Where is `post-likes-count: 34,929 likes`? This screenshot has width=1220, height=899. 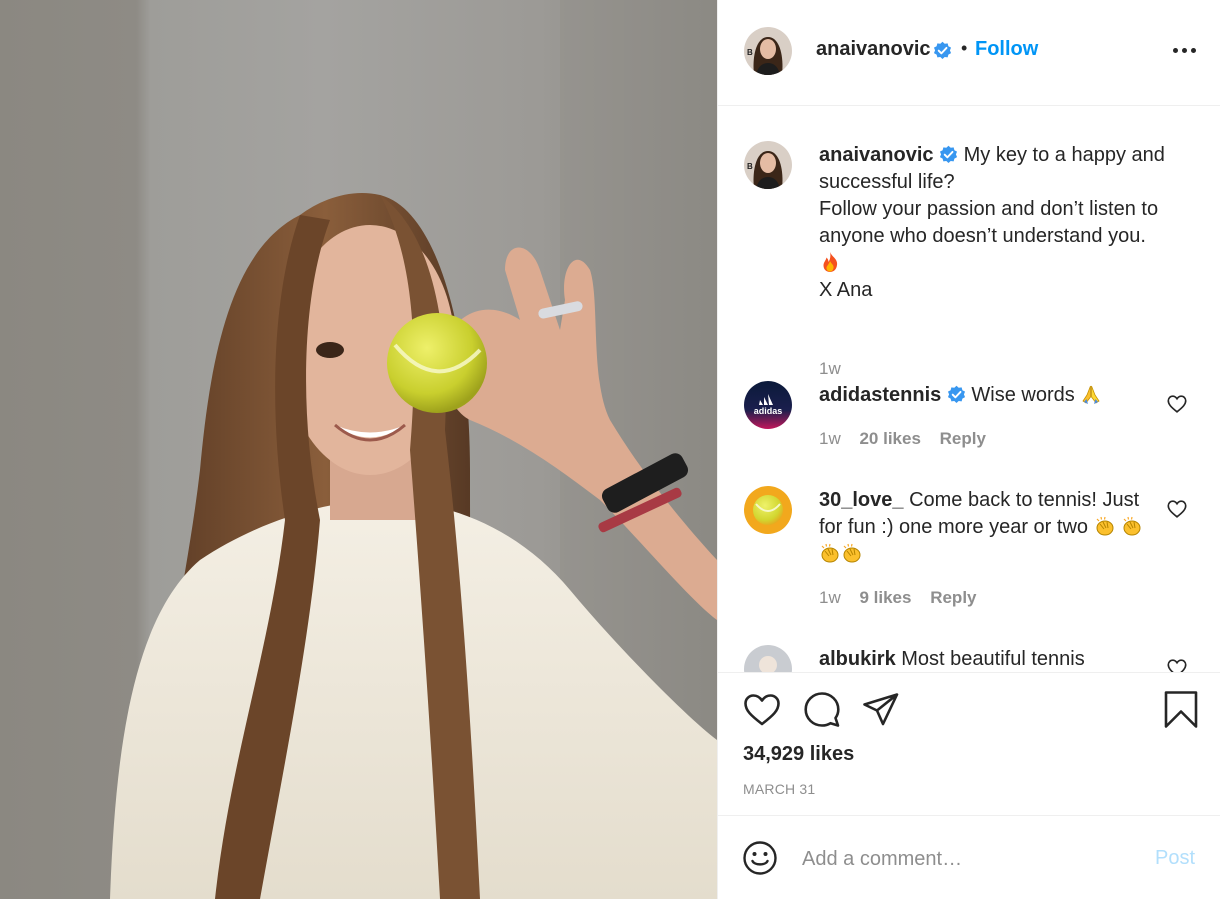 post-likes-count: 34,929 likes is located at coordinates (798, 754).